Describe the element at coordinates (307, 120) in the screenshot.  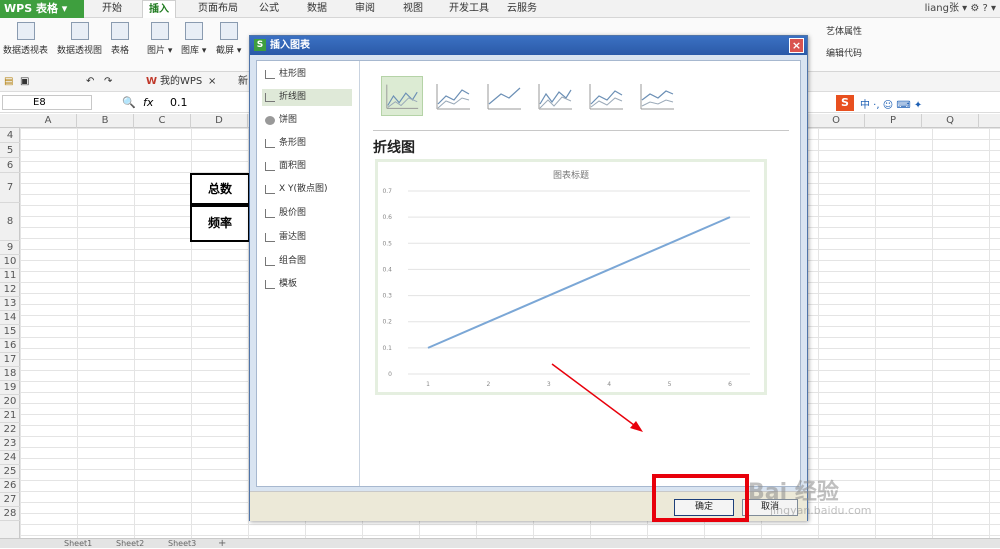
I see `chart-type-pie: 饼图` at that location.